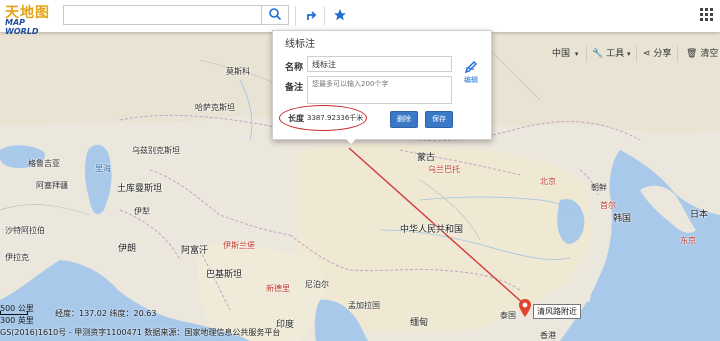  Describe the element at coordinates (557, 311) in the screenshot. I see `marker-label: 清风路附近` at that location.